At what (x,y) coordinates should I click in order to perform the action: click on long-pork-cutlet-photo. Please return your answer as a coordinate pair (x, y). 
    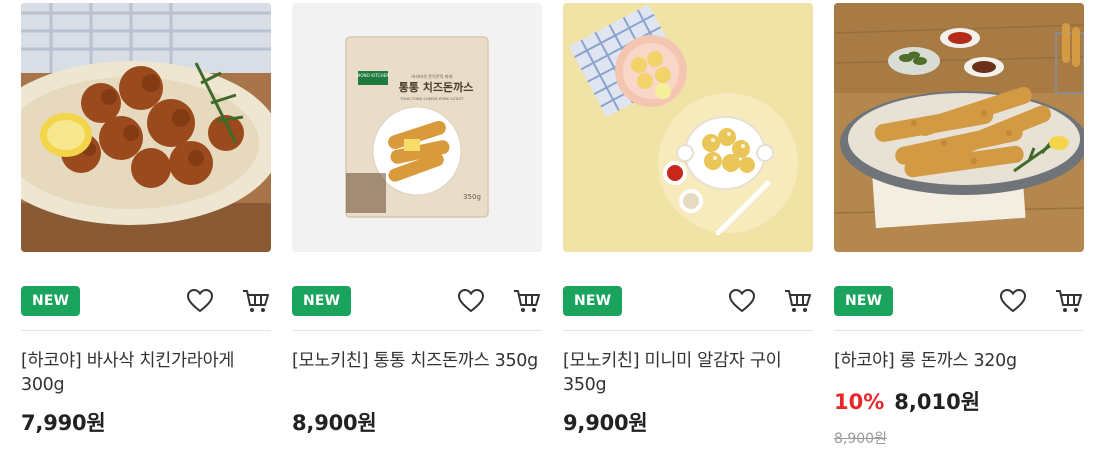
    Looking at the image, I should click on (959, 127).